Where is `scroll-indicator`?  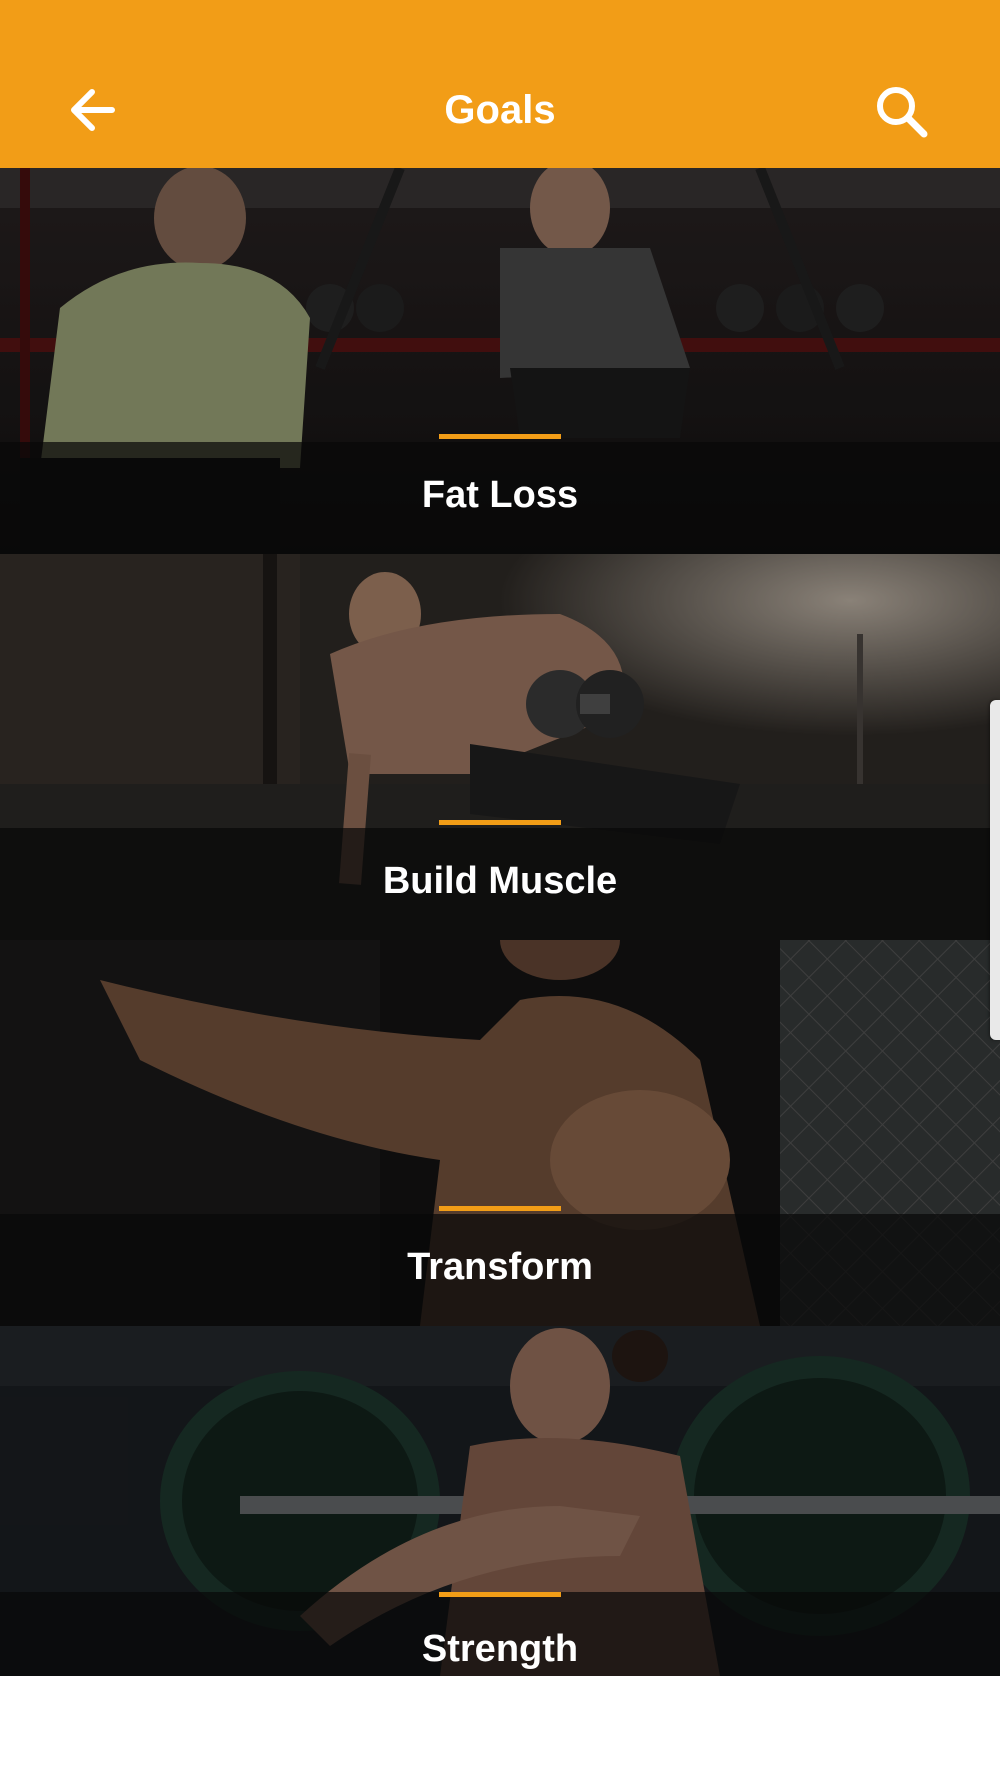 scroll-indicator is located at coordinates (995, 870).